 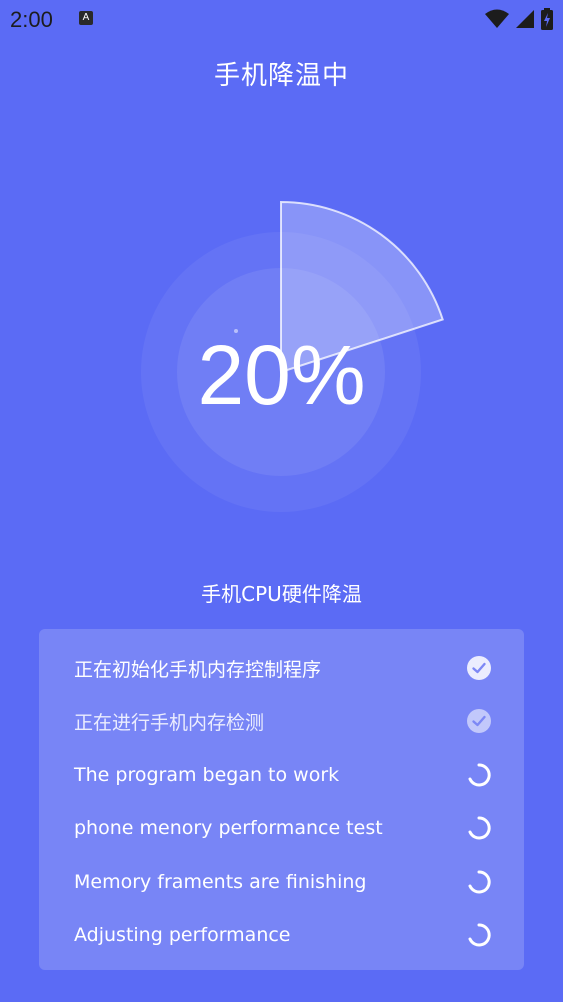 I want to click on task-label: 正在进行手机内存检测, so click(x=169, y=722).